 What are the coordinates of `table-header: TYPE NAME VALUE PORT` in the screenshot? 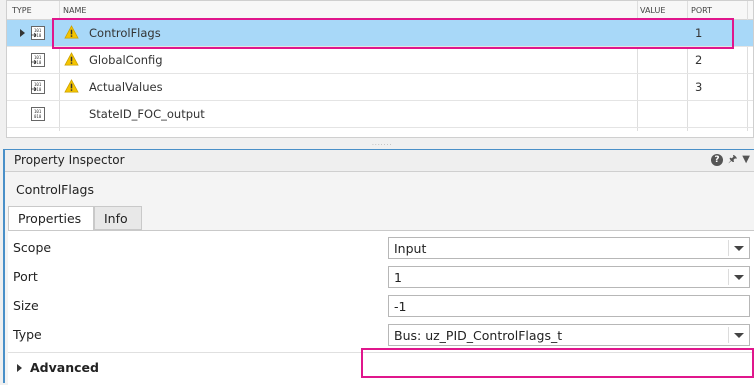 It's located at (380, 10).